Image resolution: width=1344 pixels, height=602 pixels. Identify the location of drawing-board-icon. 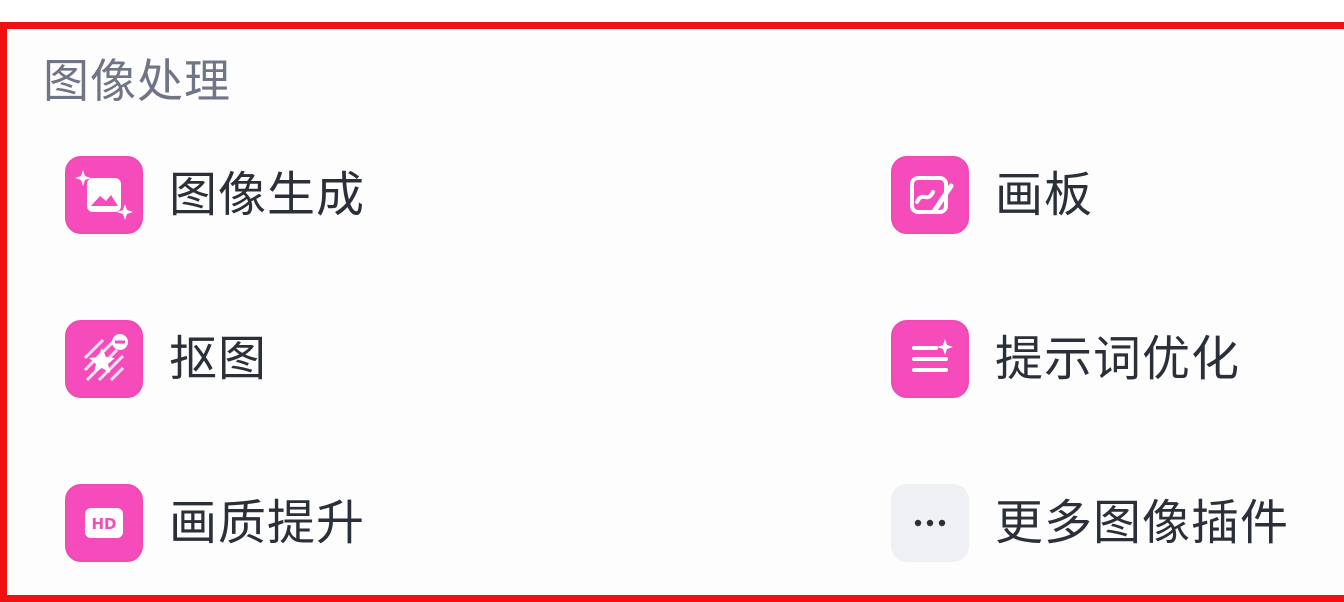
(930, 195).